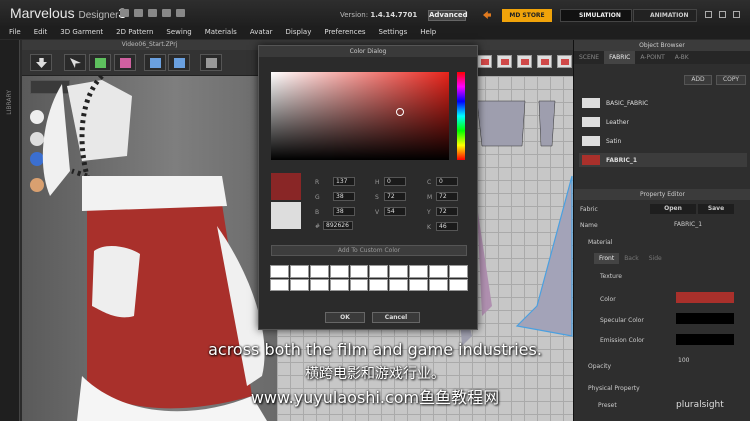 Image resolution: width=750 pixels, height=421 pixels. I want to click on fabric-item: Leather, so click(663, 122).